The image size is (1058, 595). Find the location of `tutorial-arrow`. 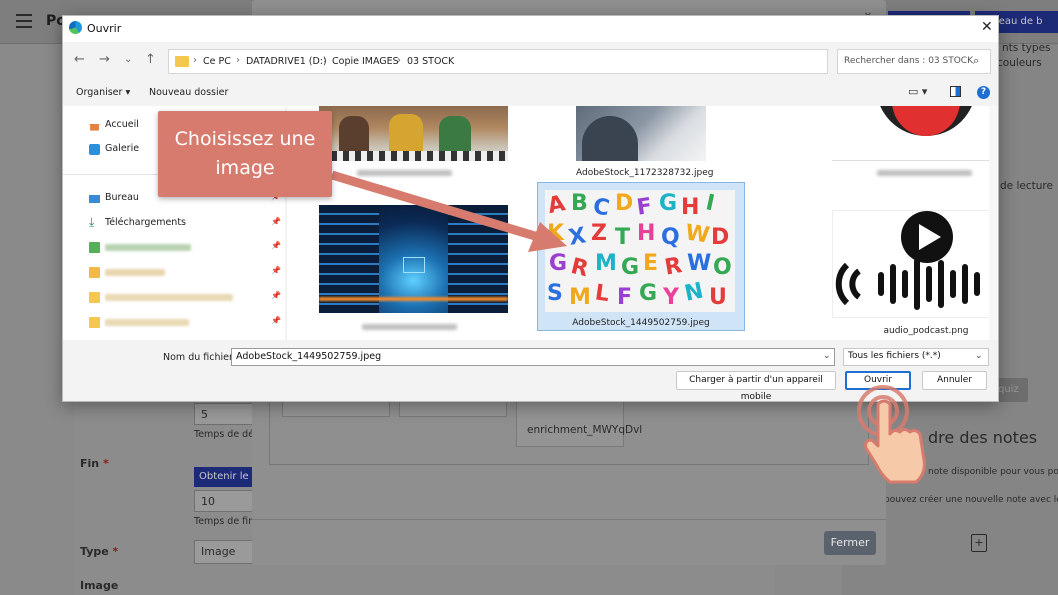

tutorial-arrow is located at coordinates (448, 211).